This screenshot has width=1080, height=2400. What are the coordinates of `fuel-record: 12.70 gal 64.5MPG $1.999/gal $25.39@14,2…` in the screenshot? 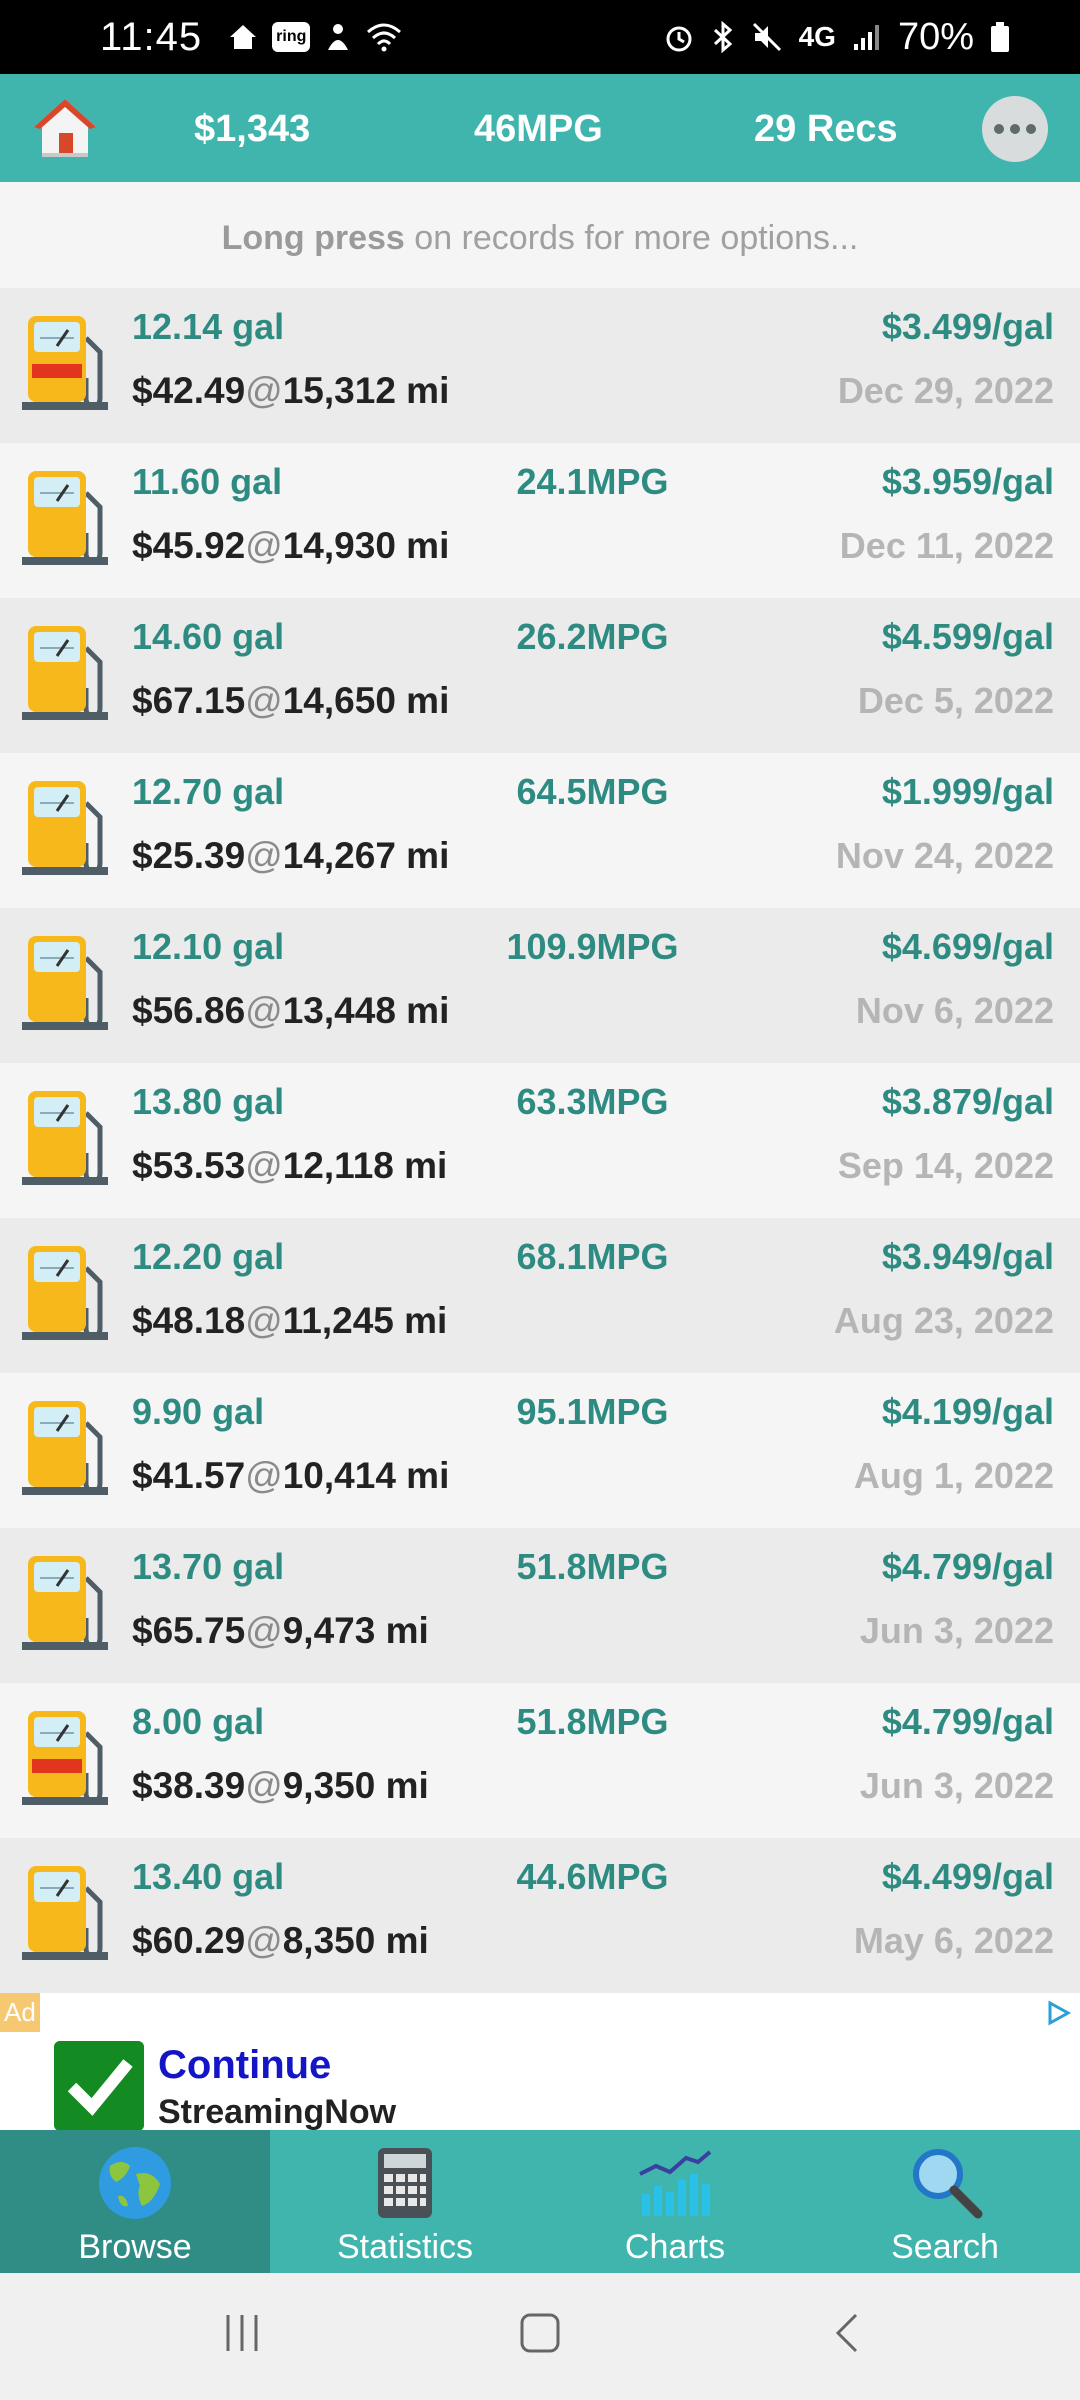 It's located at (540, 830).